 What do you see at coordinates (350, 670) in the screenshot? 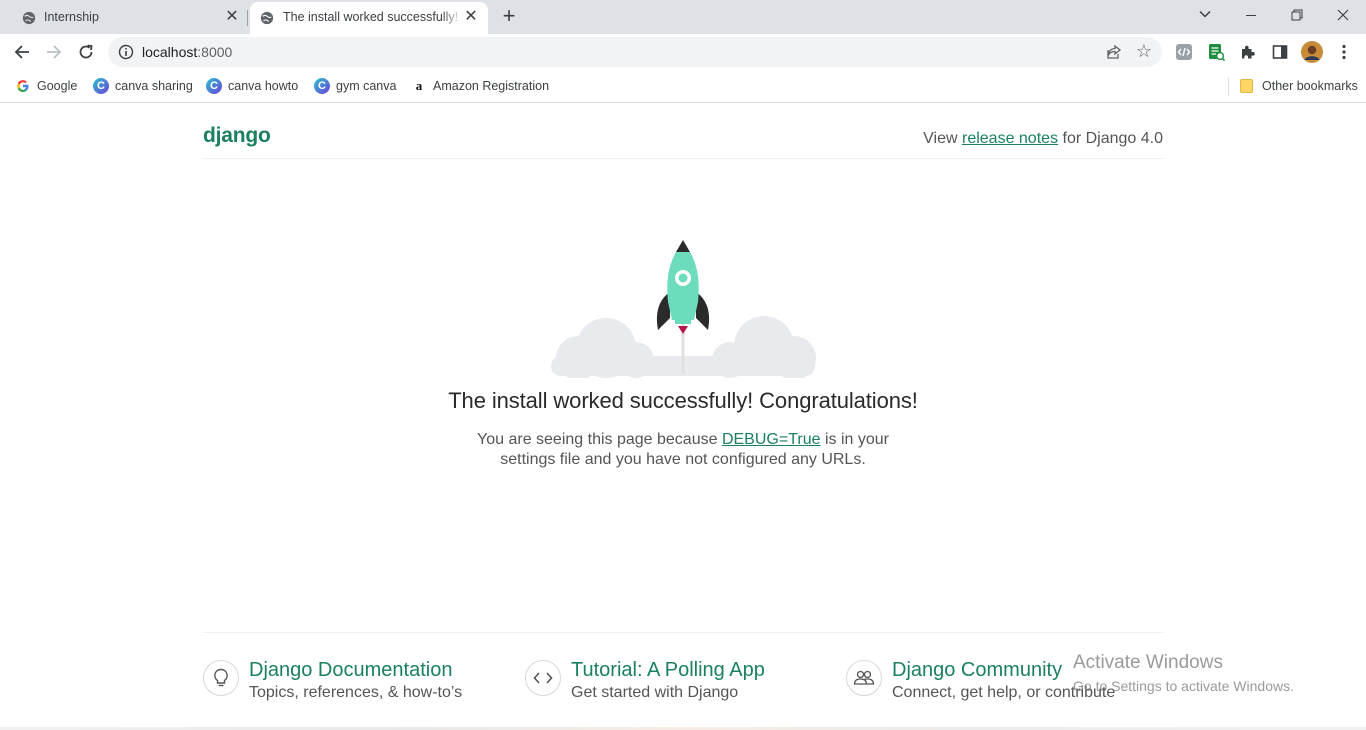
I see `card-title: Django Documentation` at bounding box center [350, 670].